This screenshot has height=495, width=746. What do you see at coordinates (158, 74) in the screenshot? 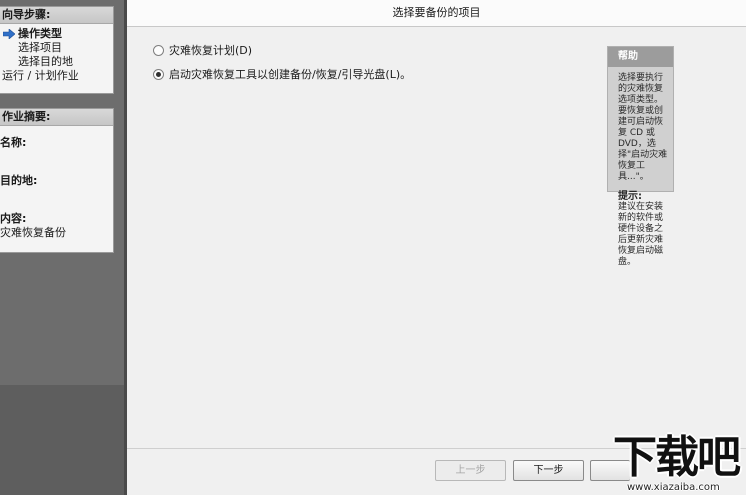
I see `radio-button-checked` at bounding box center [158, 74].